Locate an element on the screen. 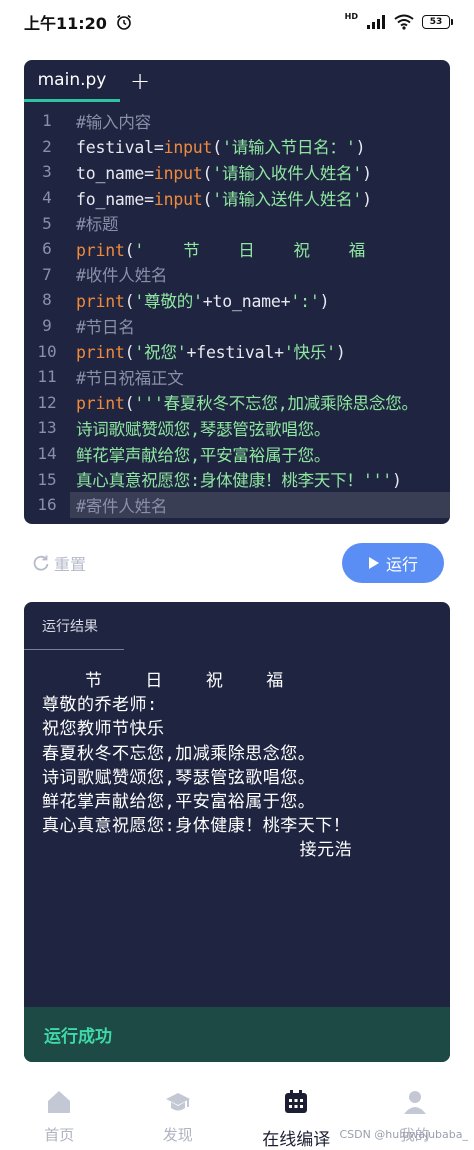 The height and width of the screenshot is (1150, 474). code-line: 2 festival=input('请输入节日名：') is located at coordinates (237, 147).